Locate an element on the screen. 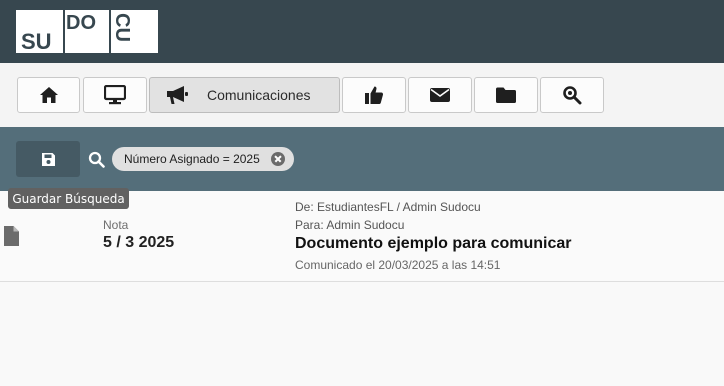 This screenshot has height=386, width=724. nav-home-button is located at coordinates (48, 95).